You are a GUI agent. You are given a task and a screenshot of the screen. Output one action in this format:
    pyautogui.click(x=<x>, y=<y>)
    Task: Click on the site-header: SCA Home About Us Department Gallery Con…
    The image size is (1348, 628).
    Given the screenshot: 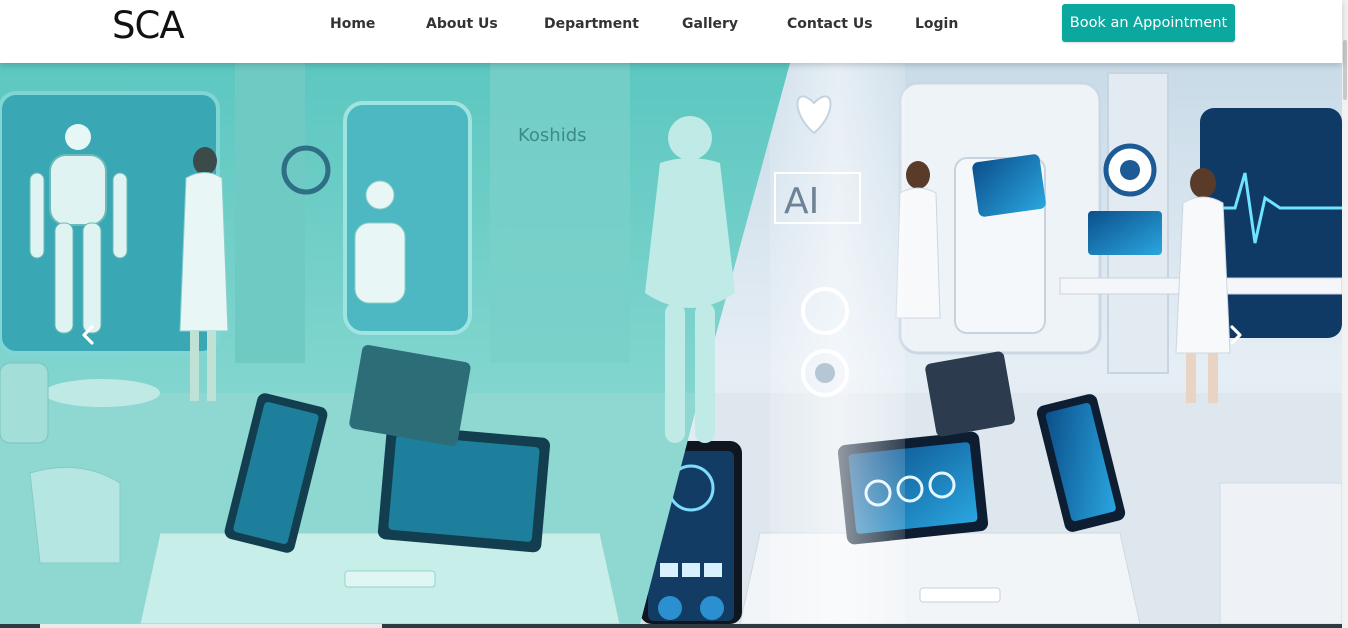 What is the action you would take?
    pyautogui.click(x=671, y=31)
    